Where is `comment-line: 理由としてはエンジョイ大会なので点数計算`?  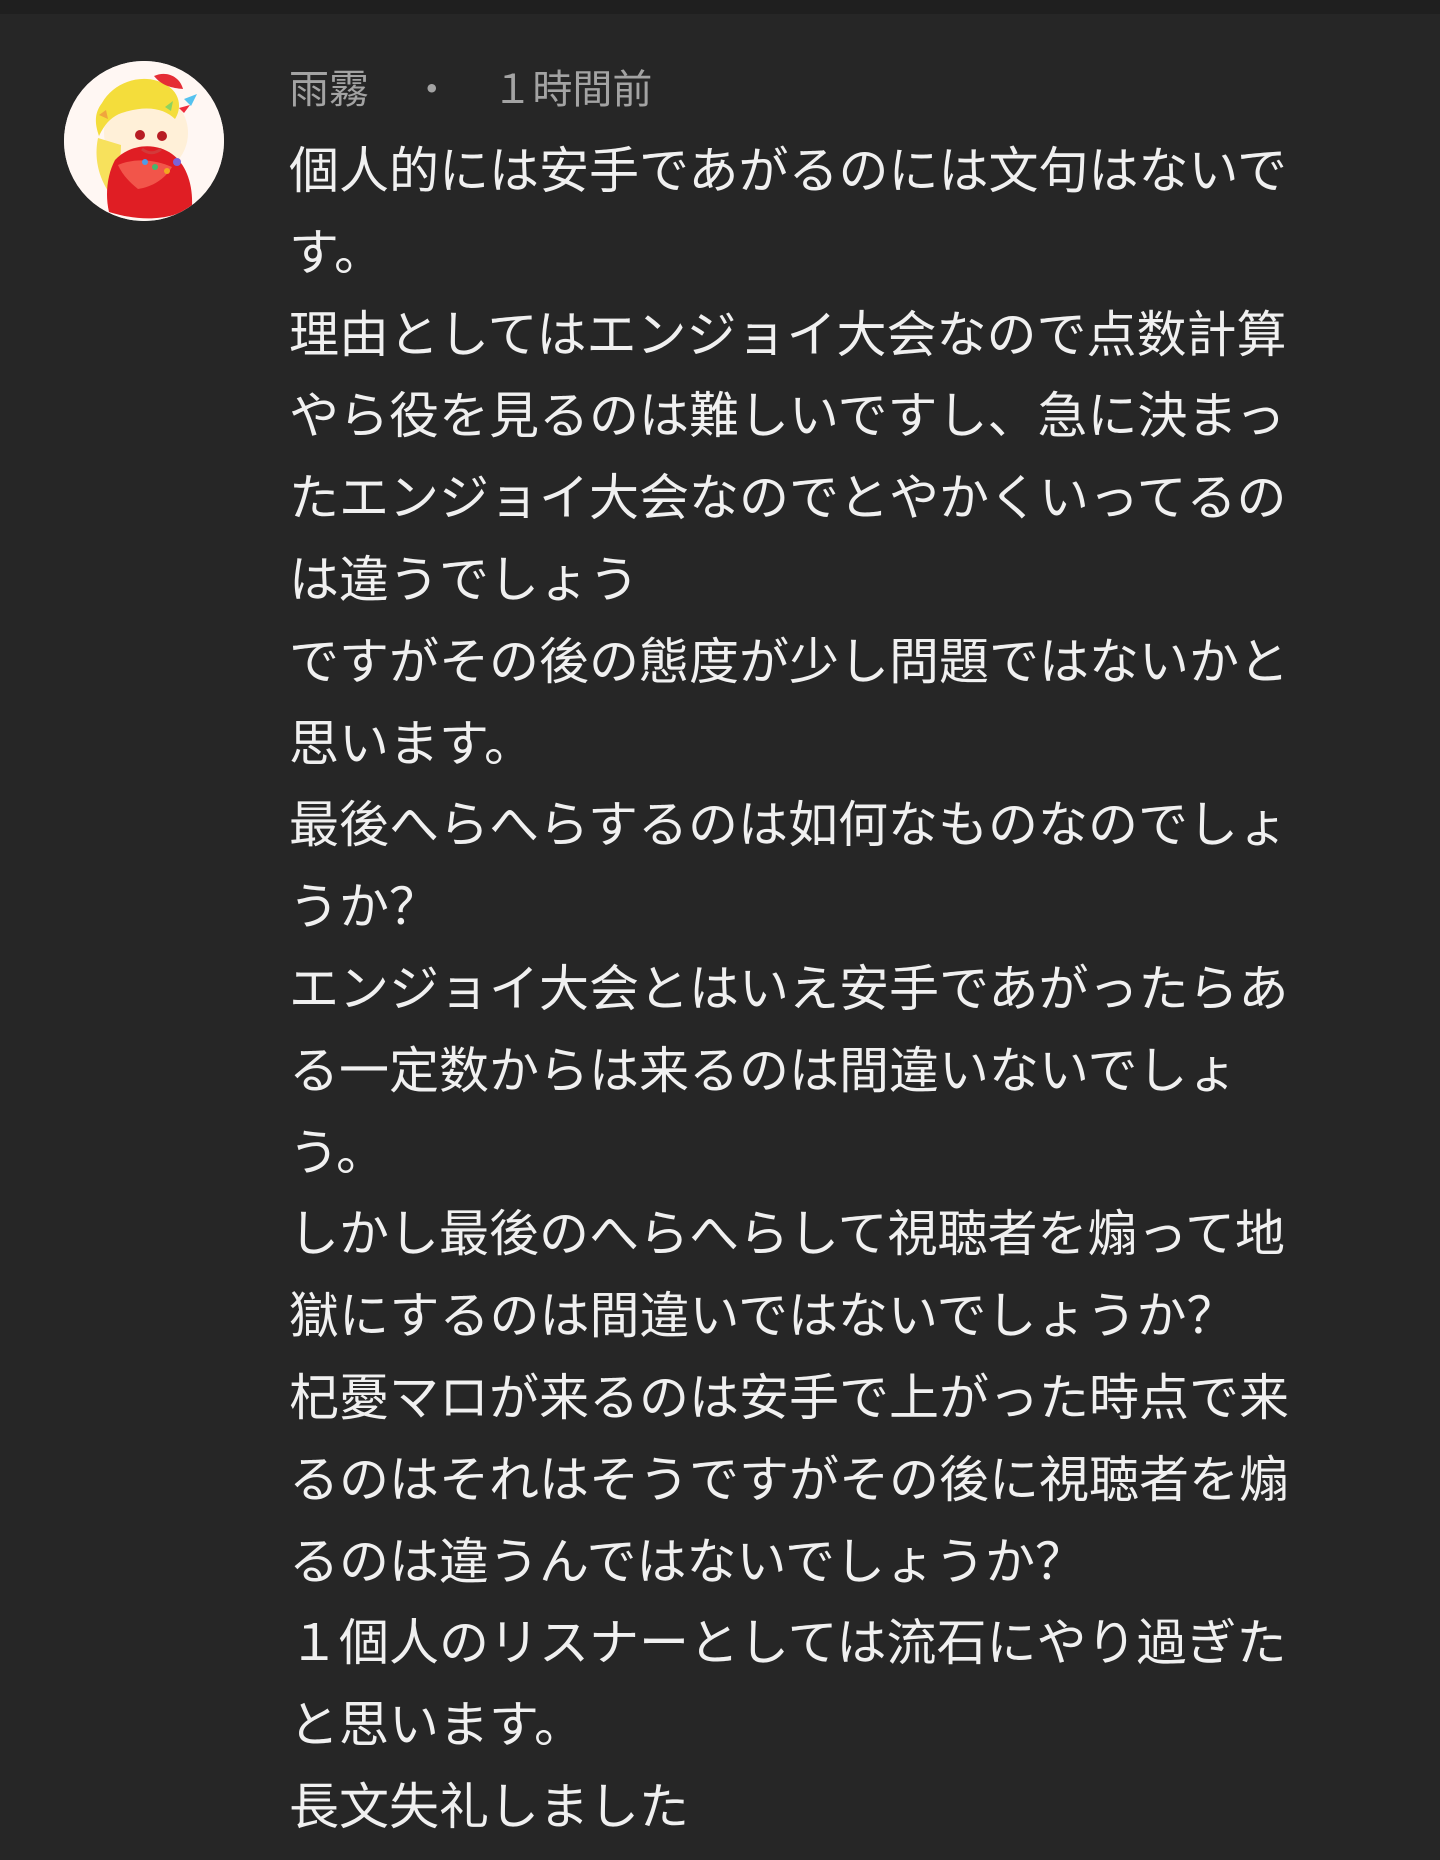 comment-line: 理由としてはエンジョイ大会なので点数計算 is located at coordinates (788, 334).